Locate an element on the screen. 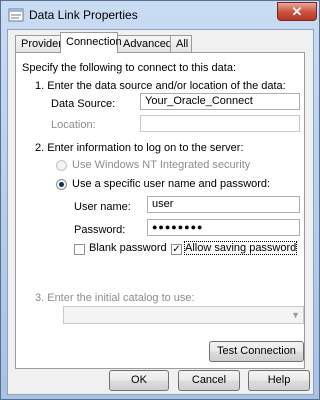 Image resolution: width=320 pixels, height=400 pixels. close-icon: ✕ is located at coordinates (297, 11).